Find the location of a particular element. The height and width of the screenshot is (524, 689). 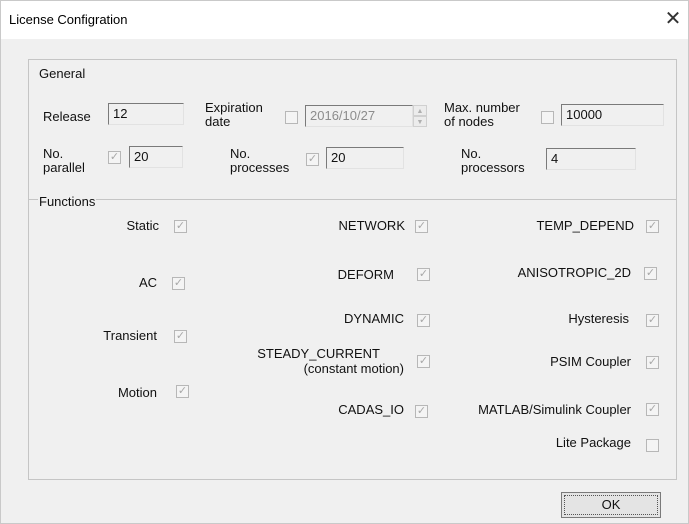

function-label-steady-current-line1: STEADY_CURRENT is located at coordinates (318, 353).